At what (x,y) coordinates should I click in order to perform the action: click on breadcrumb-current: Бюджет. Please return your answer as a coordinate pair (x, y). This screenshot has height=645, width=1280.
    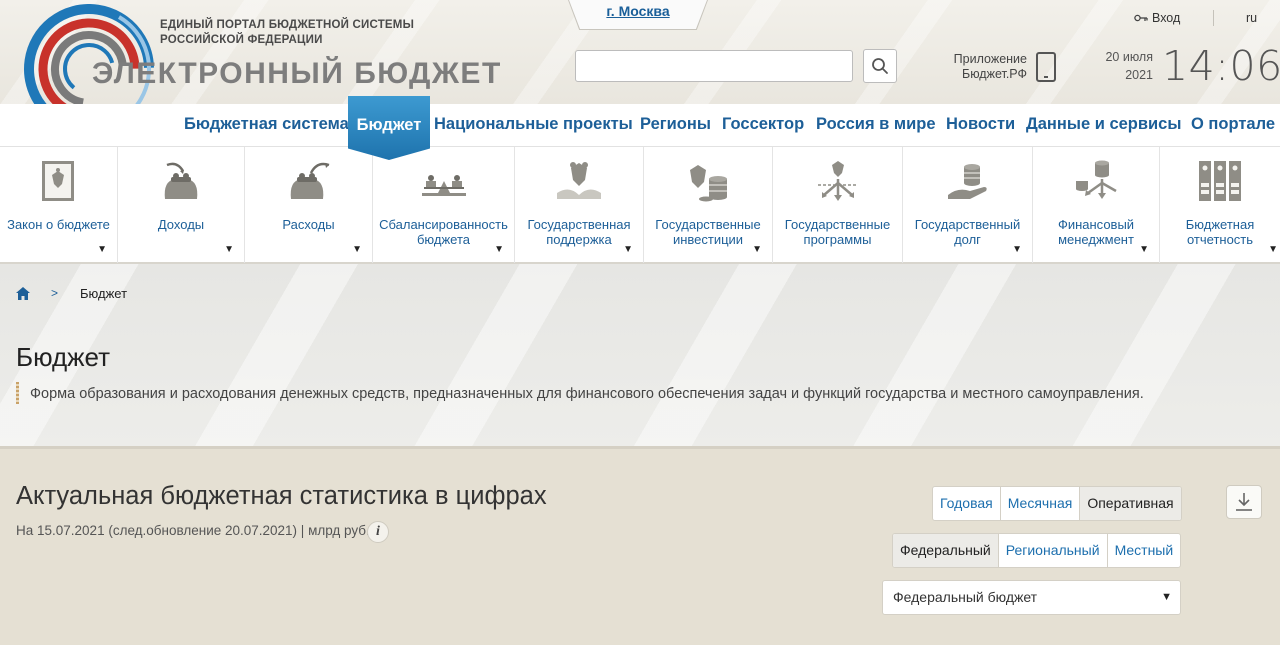
    Looking at the image, I should click on (104, 293).